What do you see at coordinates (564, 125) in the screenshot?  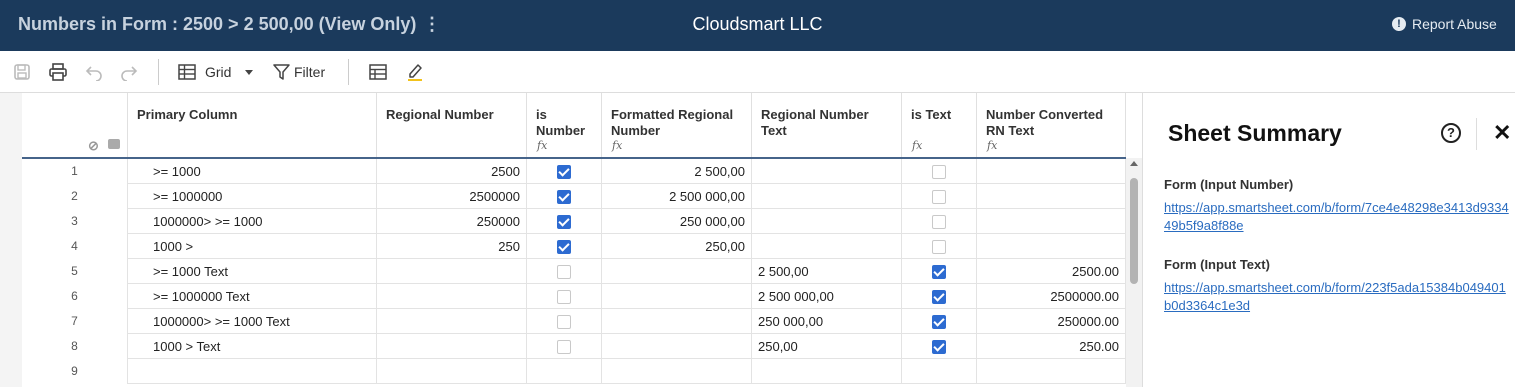 I see `column-header-is-number: is Number fx` at bounding box center [564, 125].